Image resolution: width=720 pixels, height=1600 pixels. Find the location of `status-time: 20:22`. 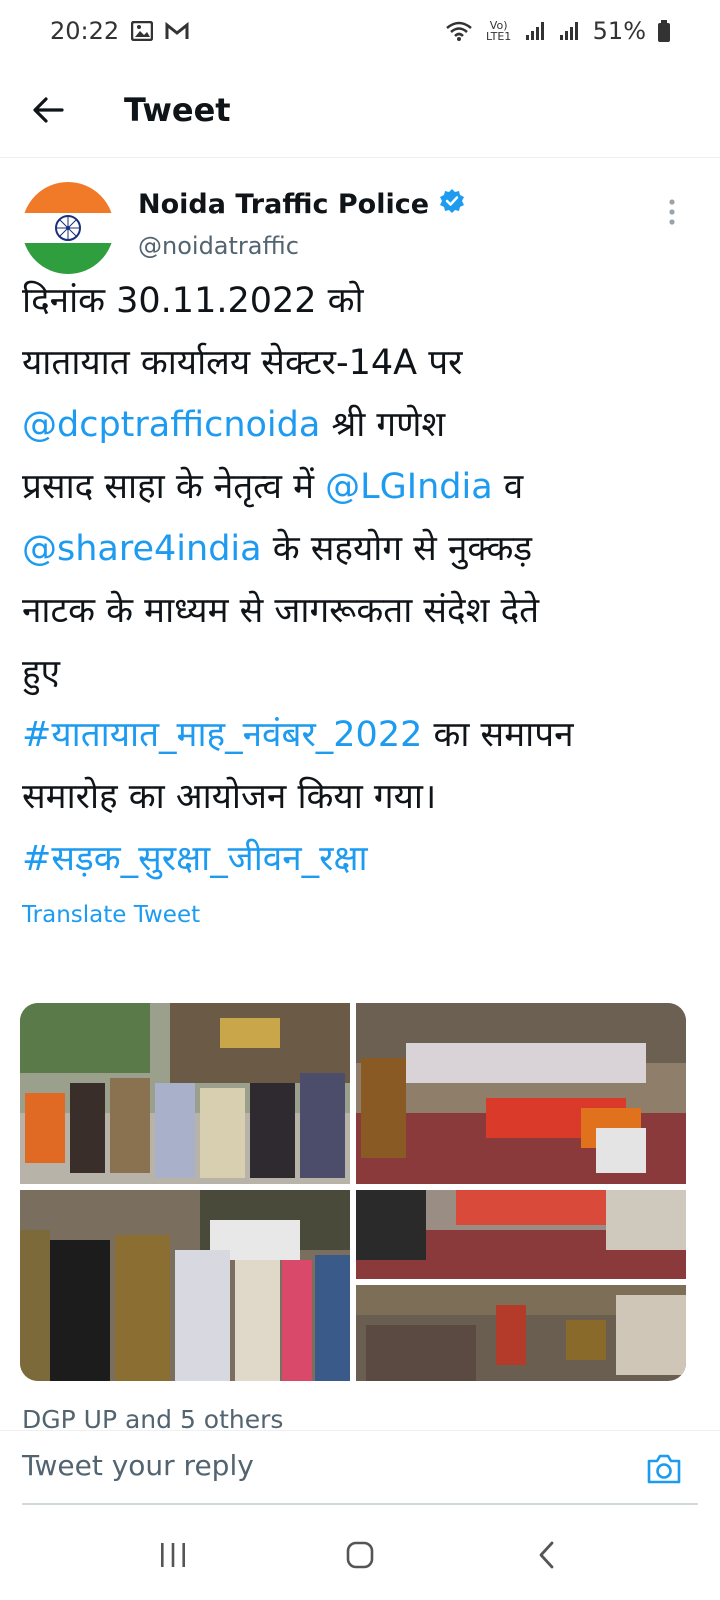

status-time: 20:22 is located at coordinates (85, 31).